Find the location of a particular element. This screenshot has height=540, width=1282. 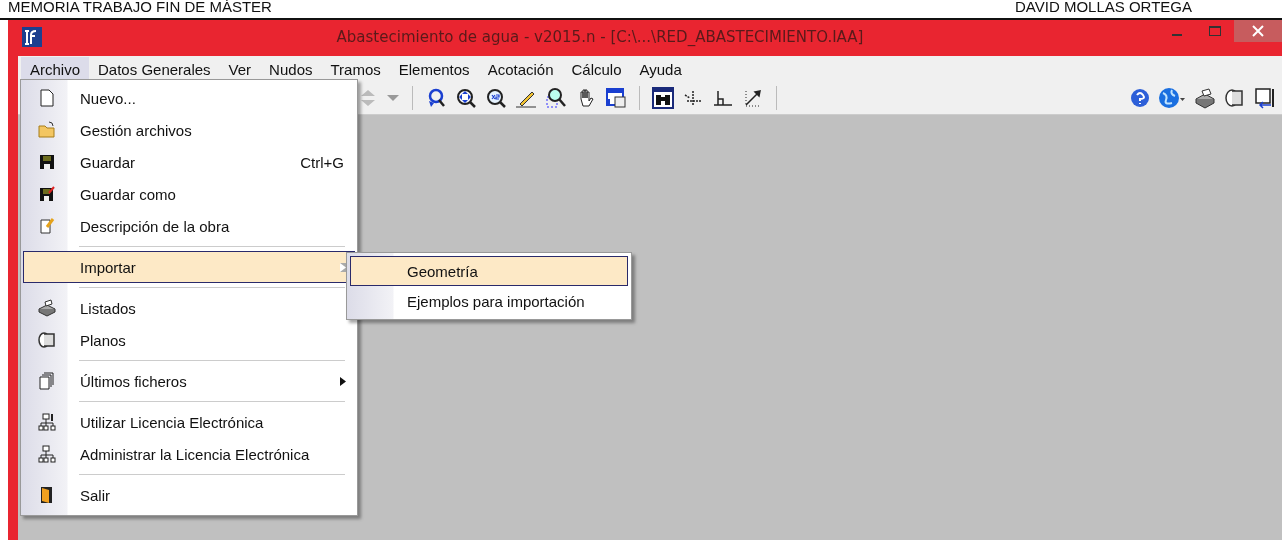

menu-item: Ejemplos para importación is located at coordinates (489, 301).